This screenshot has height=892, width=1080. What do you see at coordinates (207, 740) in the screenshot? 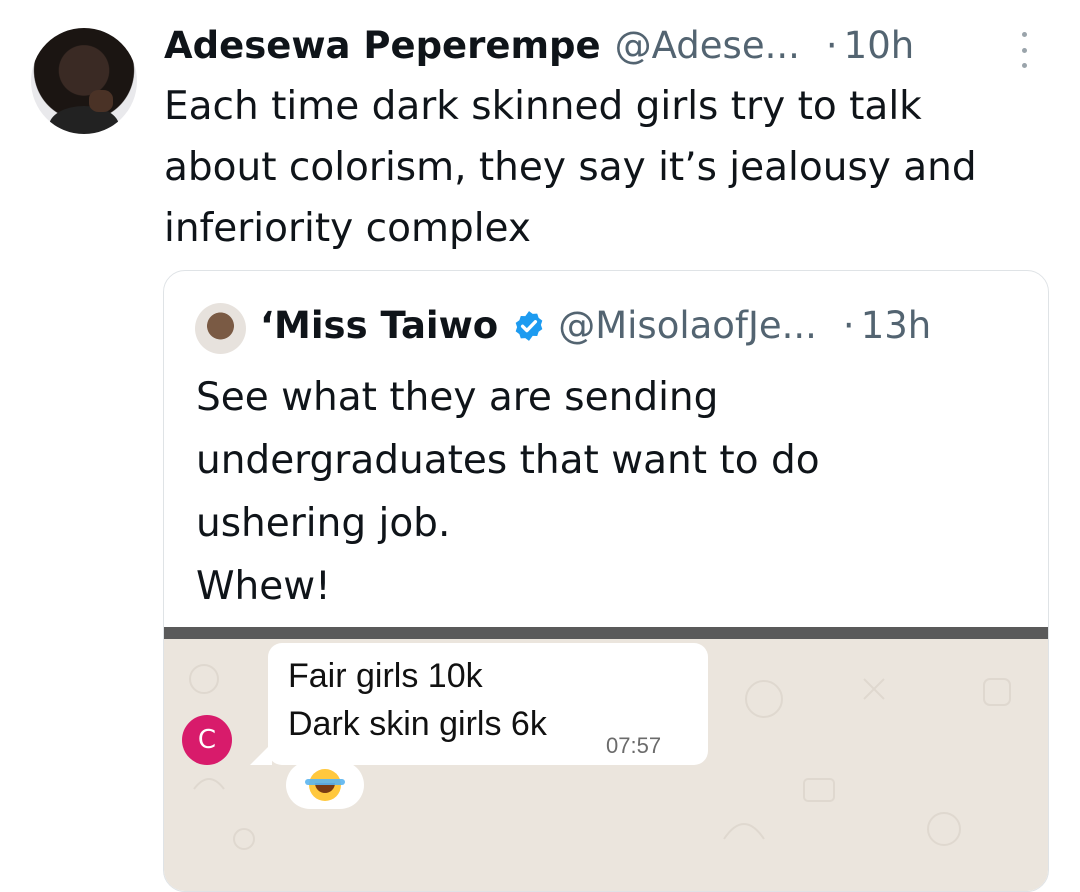
I see `chat-contact-avatar: C` at bounding box center [207, 740].